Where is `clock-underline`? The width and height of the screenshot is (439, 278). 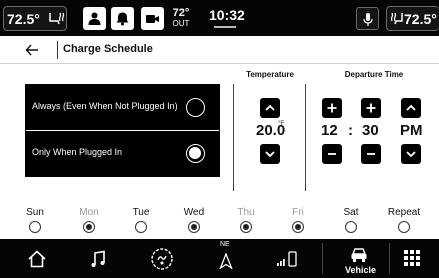
clock-underline is located at coordinates (225, 27).